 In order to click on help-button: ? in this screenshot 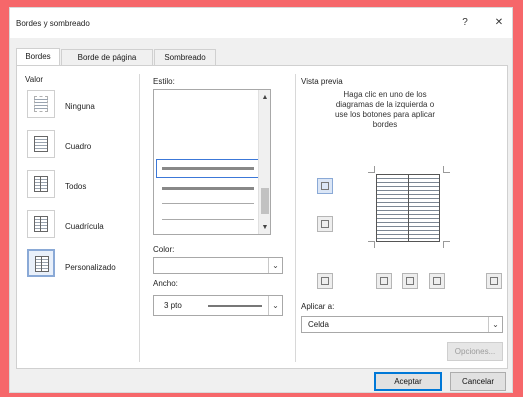, I will do `click(465, 23)`.